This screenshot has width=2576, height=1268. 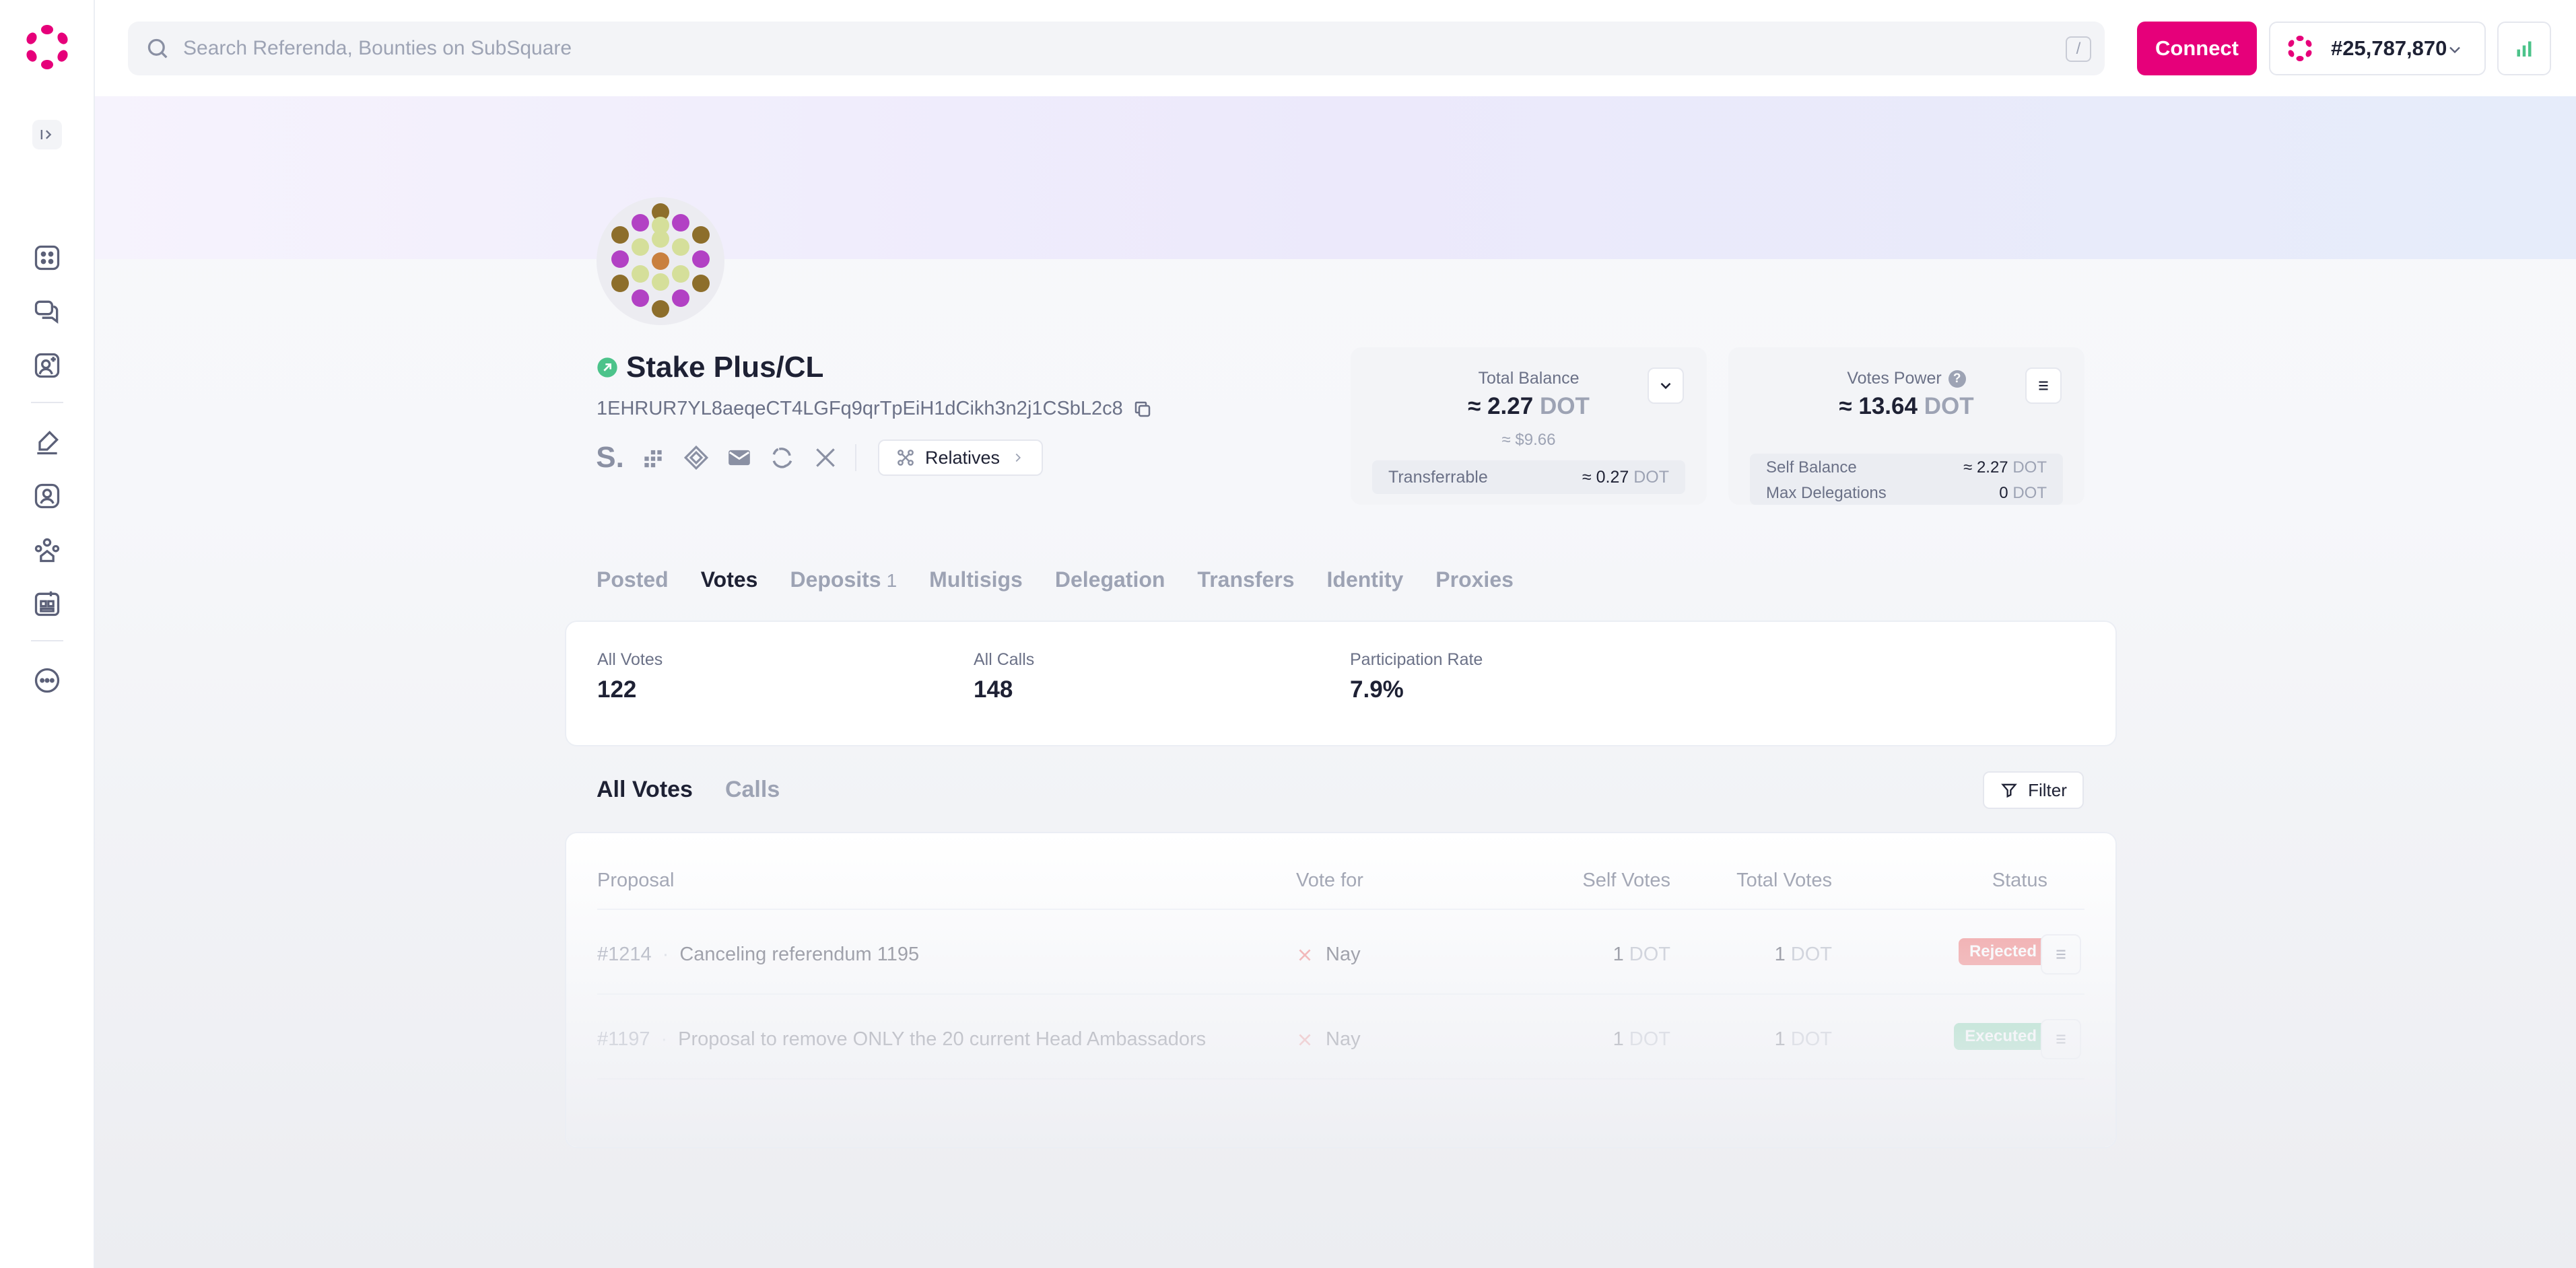 I want to click on ambassador-icon, so click(x=47, y=550).